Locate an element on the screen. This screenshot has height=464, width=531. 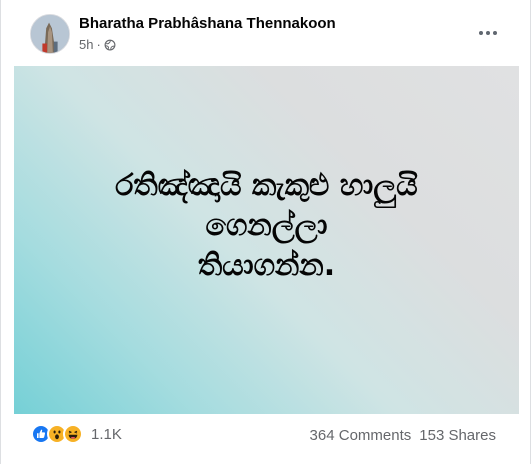
globe-icon is located at coordinates (110, 45).